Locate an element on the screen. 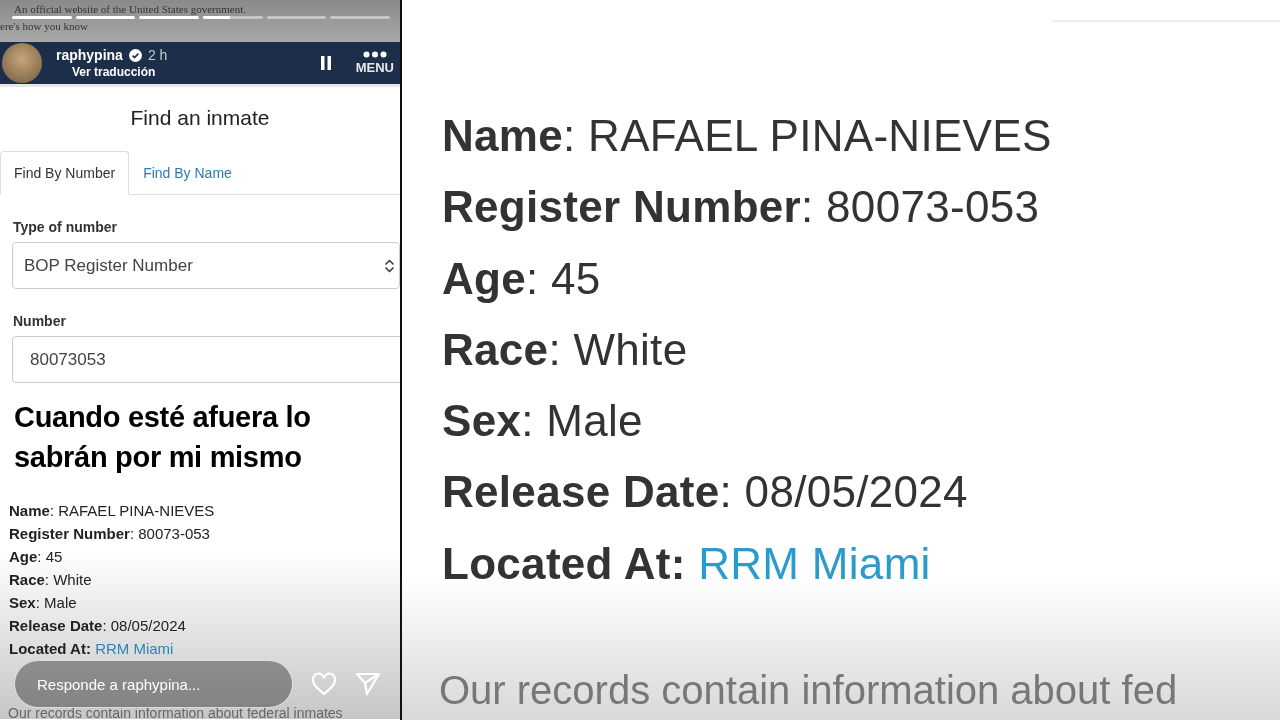 Image resolution: width=1280 pixels, height=720 pixels. chevron-icon is located at coordinates (389, 265).